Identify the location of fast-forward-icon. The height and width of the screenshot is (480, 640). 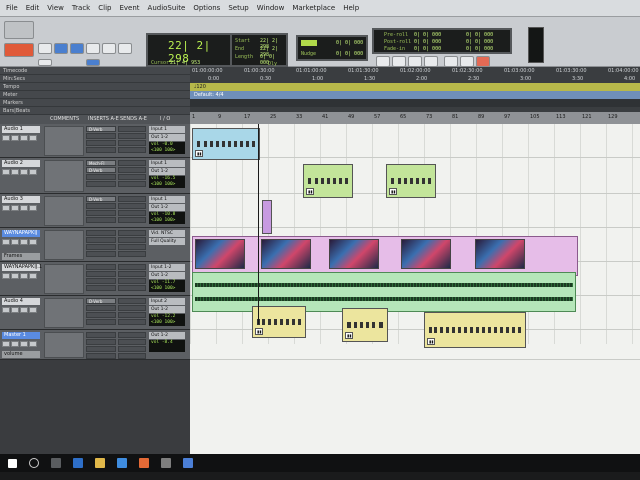
(415, 61).